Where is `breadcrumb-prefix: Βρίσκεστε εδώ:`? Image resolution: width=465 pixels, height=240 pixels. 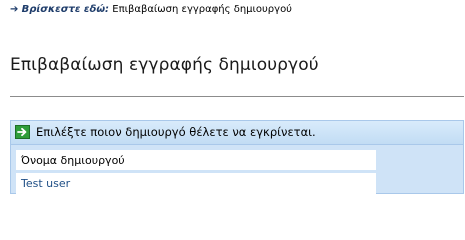 breadcrumb-prefix: Βρίσκεστε εδώ: is located at coordinates (65, 9).